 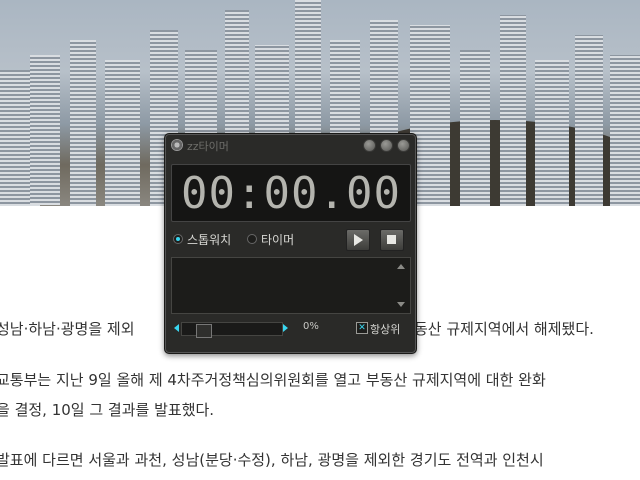 I want to click on timer-mode-label: 타이머, so click(x=278, y=240).